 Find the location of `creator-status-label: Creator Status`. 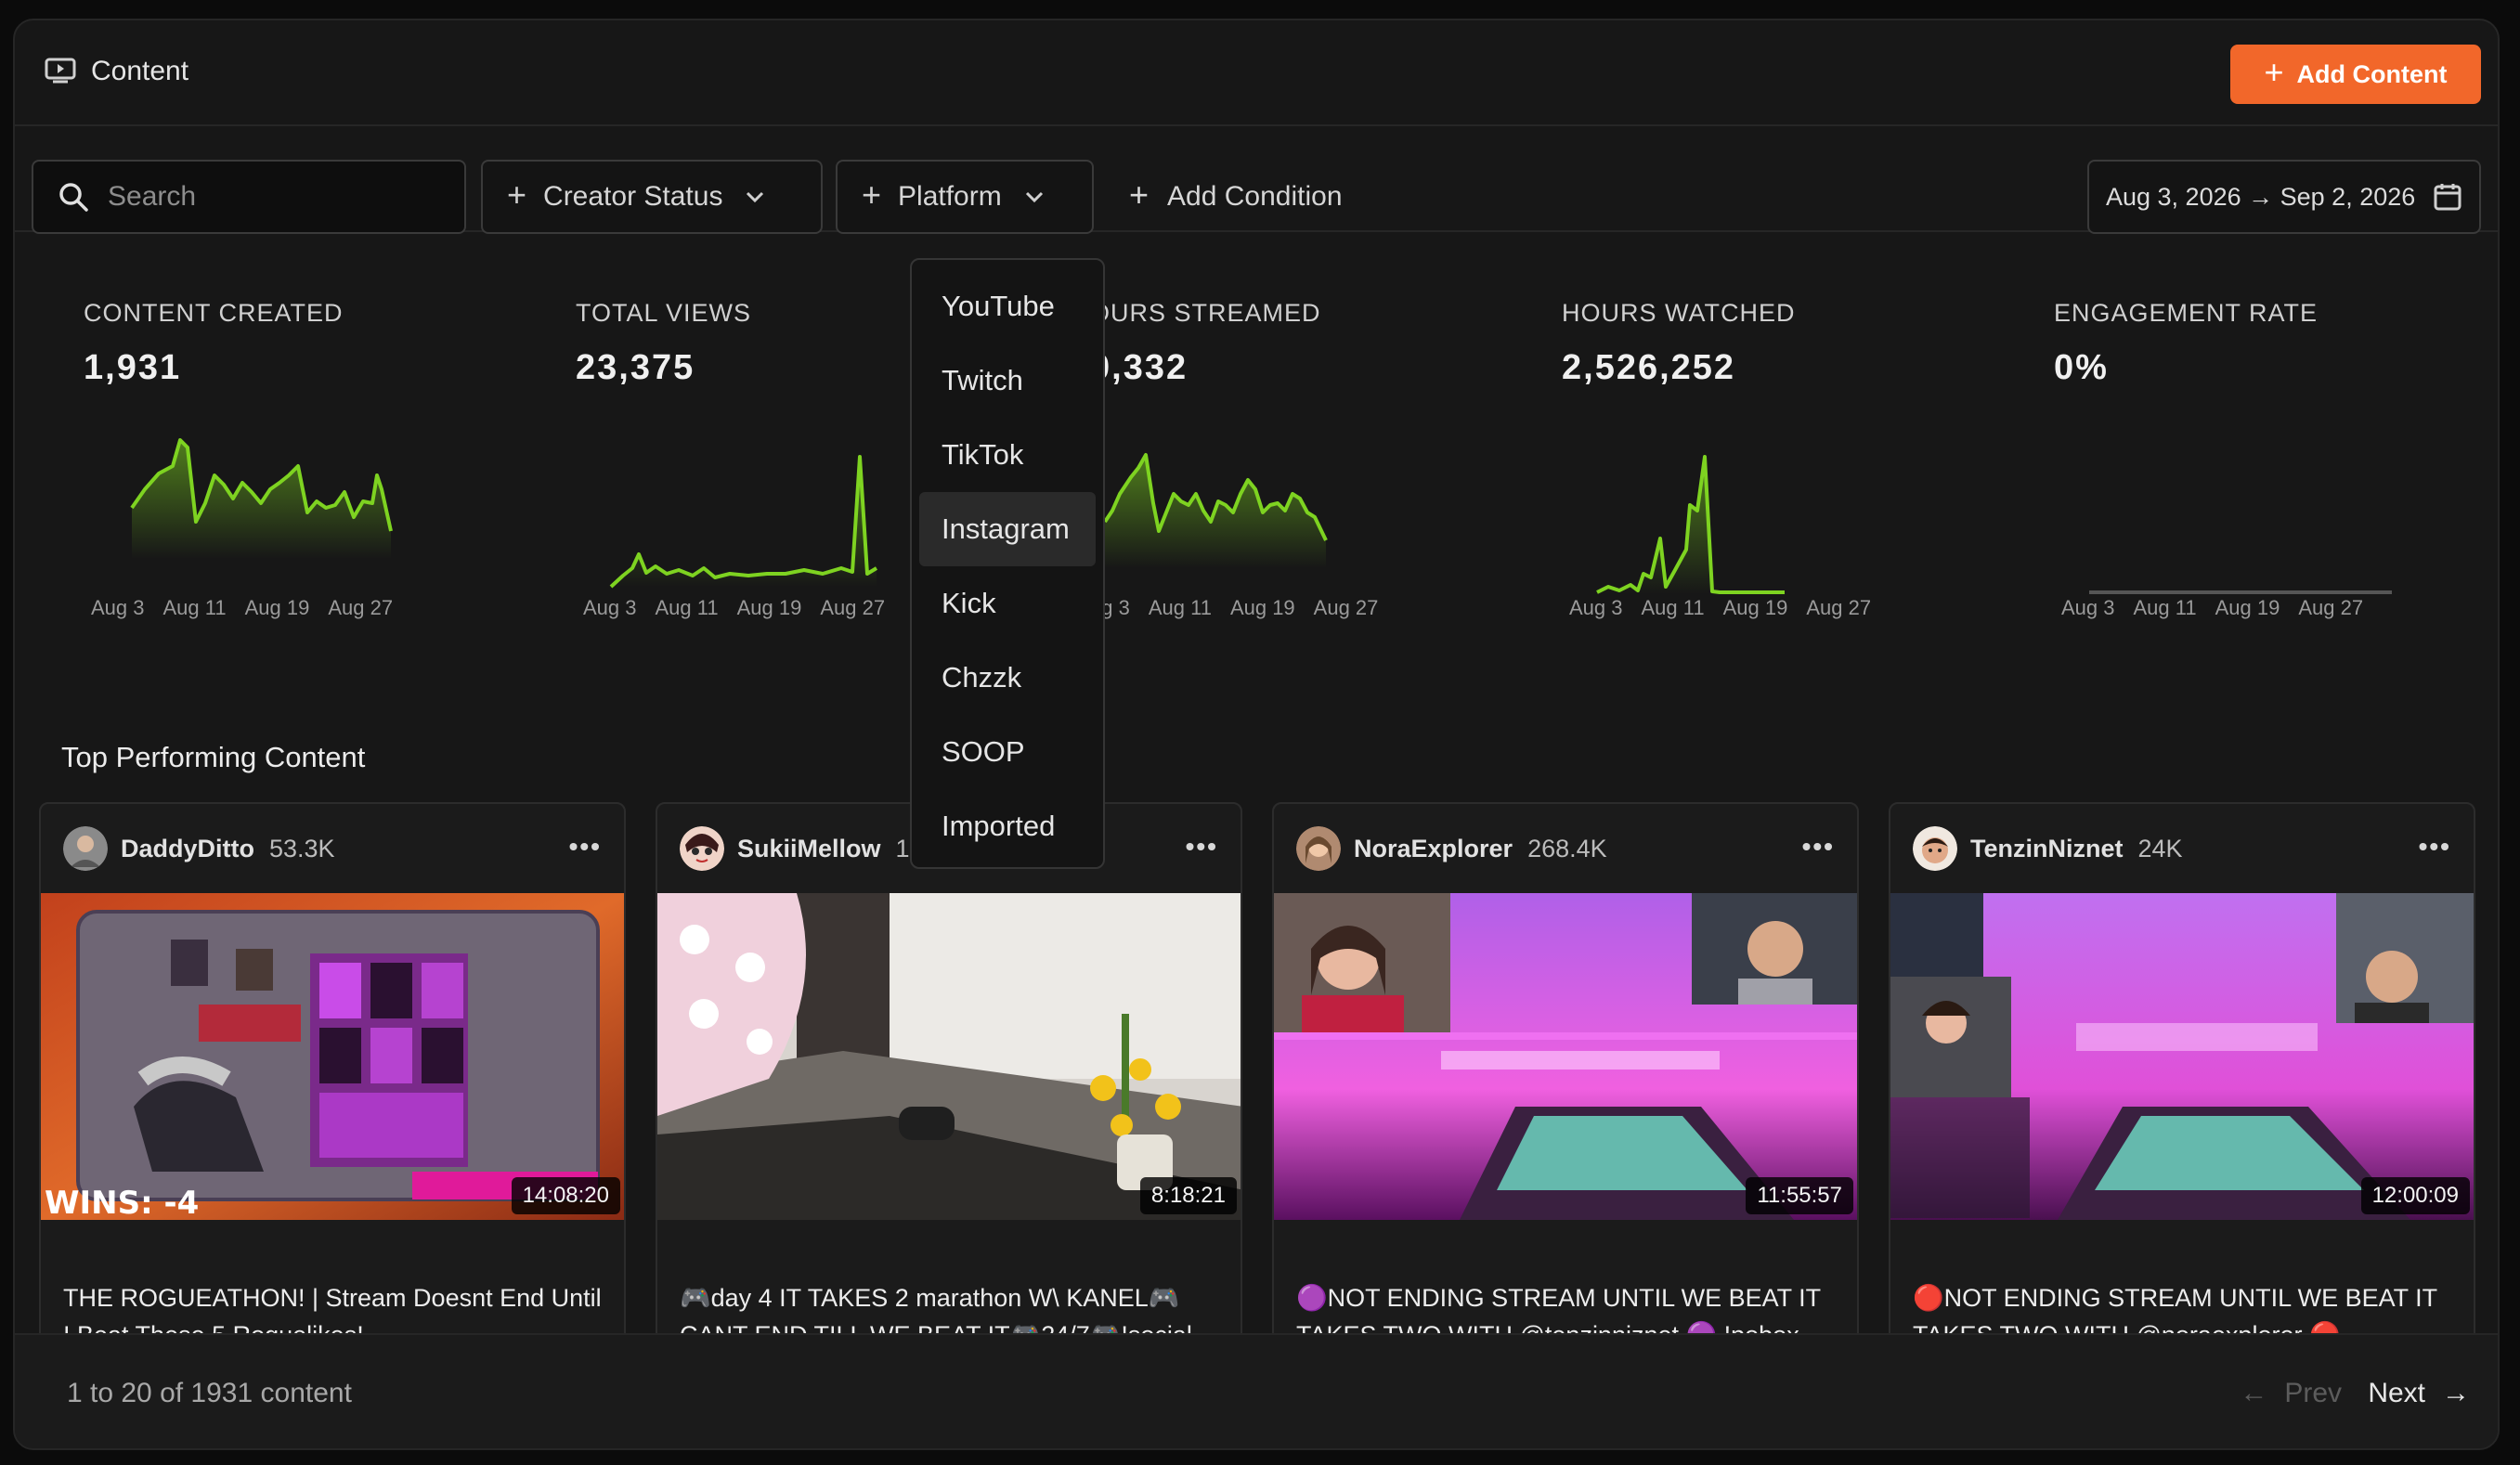

creator-status-label: Creator Status is located at coordinates (633, 196).